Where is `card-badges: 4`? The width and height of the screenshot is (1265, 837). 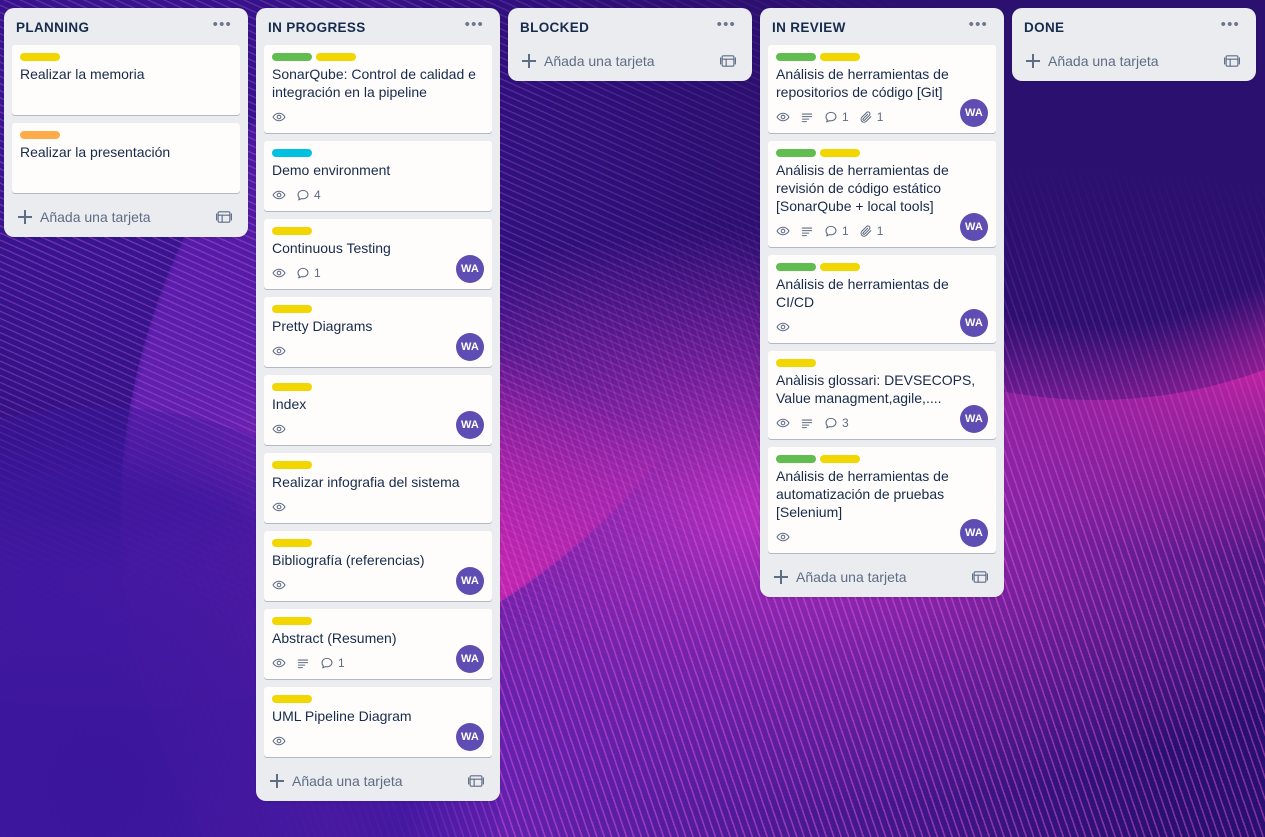
card-badges: 4 is located at coordinates (378, 195).